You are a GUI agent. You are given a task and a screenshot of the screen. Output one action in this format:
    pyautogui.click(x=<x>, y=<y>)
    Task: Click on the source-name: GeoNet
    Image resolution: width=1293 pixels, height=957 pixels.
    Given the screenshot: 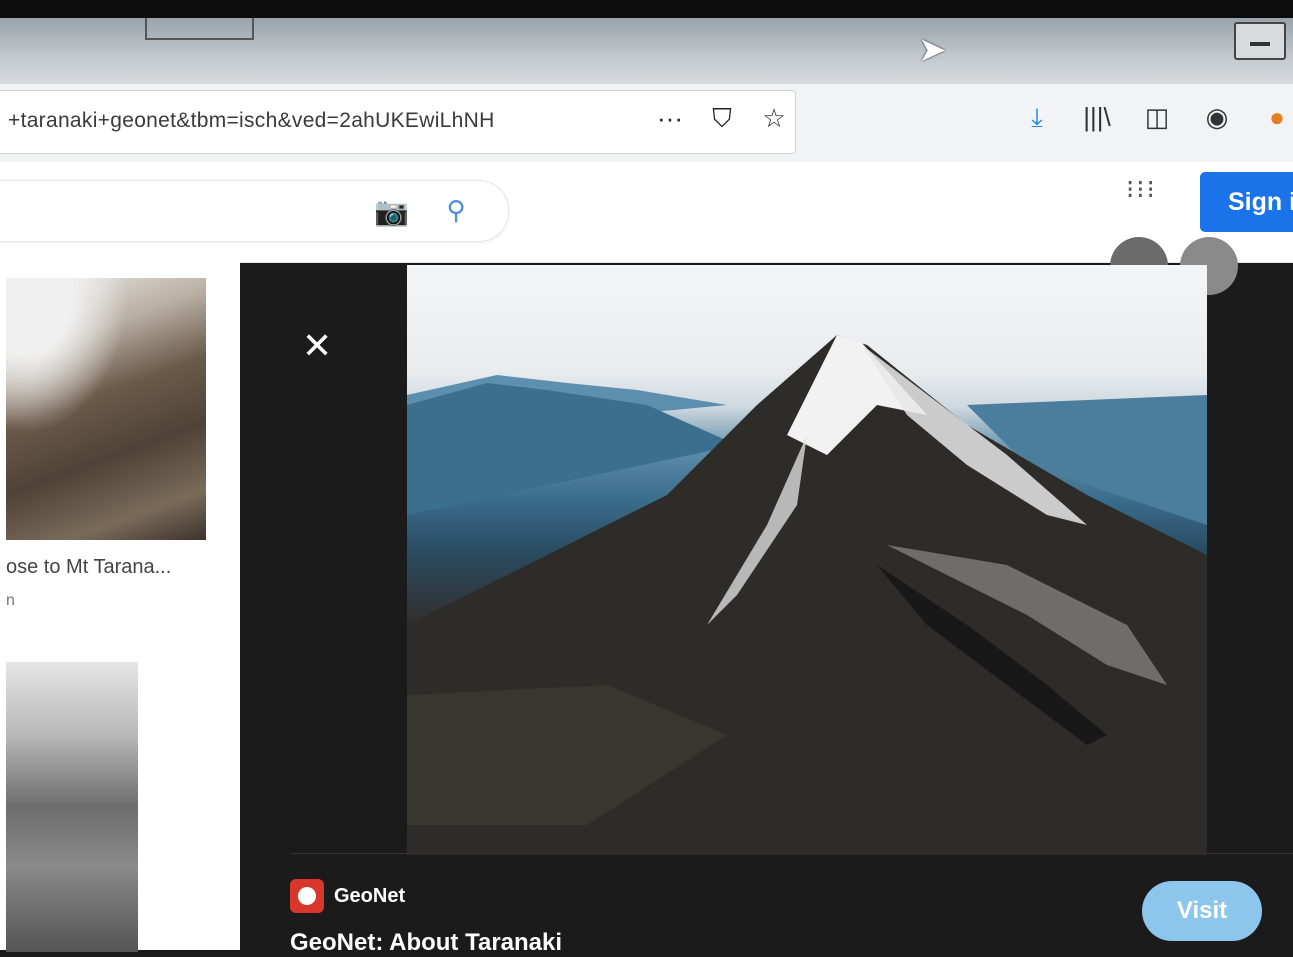 What is the action you would take?
    pyautogui.click(x=370, y=895)
    